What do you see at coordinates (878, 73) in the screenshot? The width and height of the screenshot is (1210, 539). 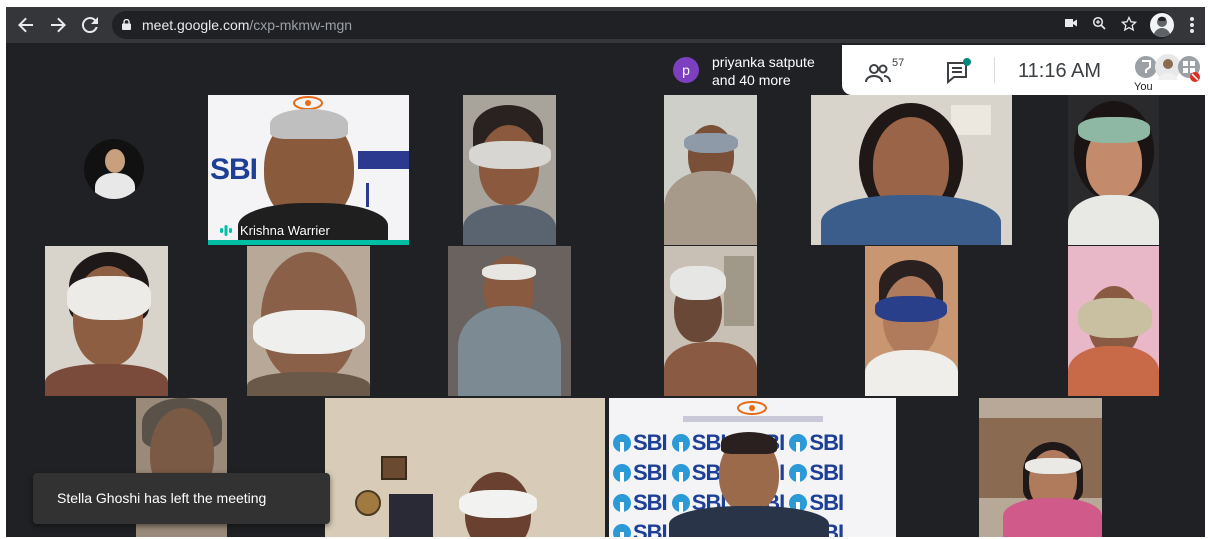 I see `people-icon` at bounding box center [878, 73].